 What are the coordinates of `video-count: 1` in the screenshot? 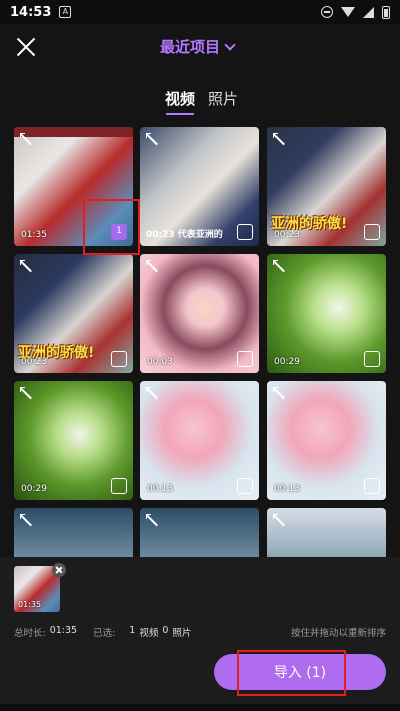 It's located at (132, 630).